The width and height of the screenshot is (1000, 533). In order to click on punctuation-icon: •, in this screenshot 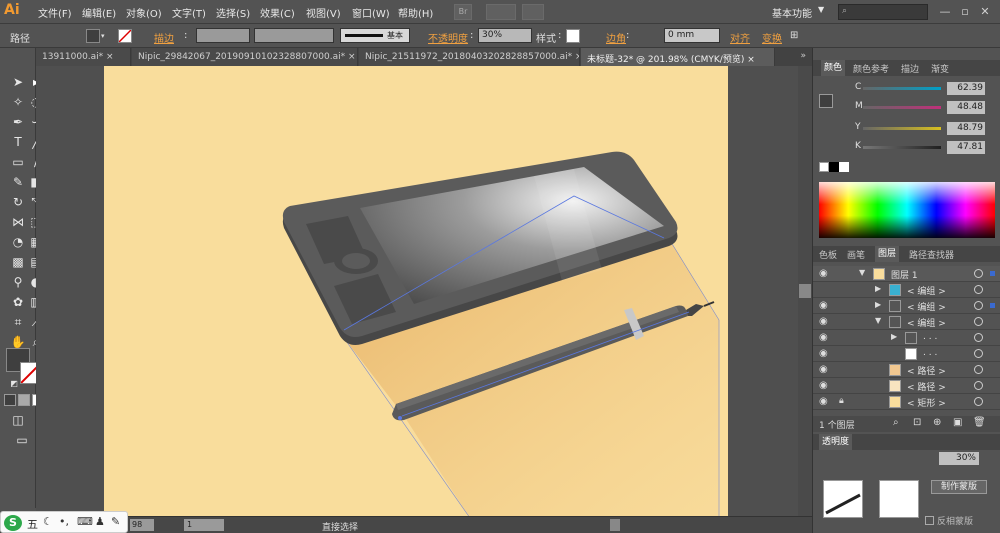, I will do `click(64, 521)`.